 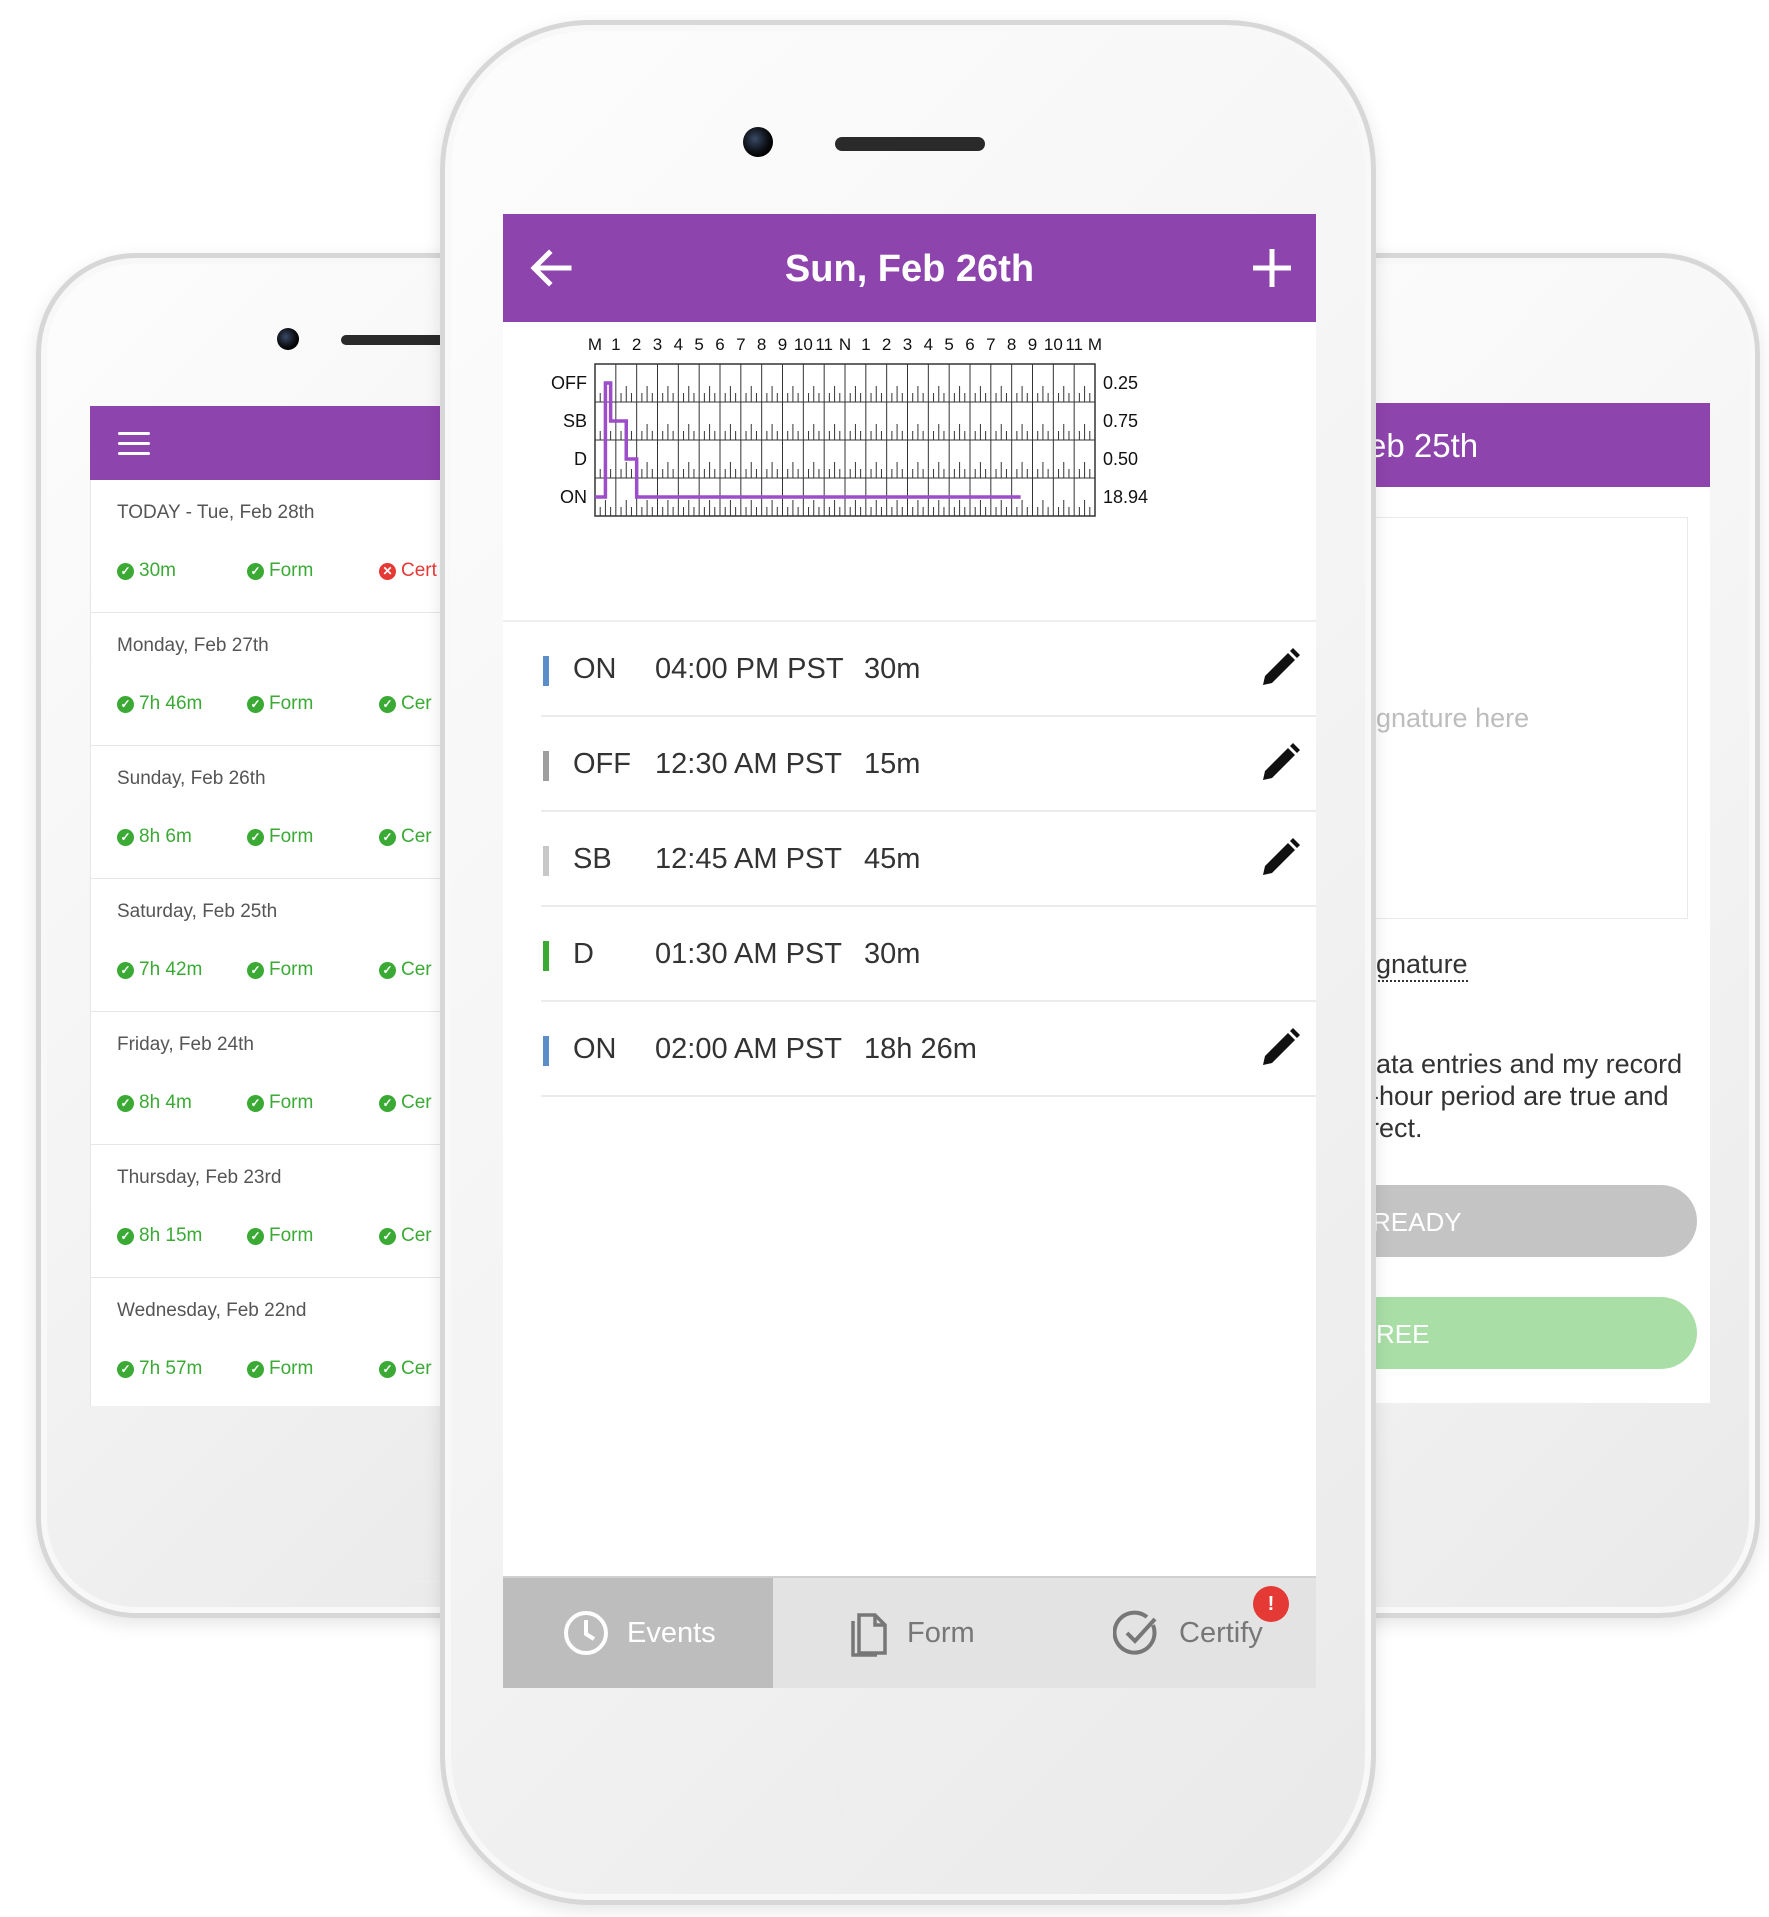 What do you see at coordinates (419, 570) in the screenshot?
I see `cert-status-text: Cert` at bounding box center [419, 570].